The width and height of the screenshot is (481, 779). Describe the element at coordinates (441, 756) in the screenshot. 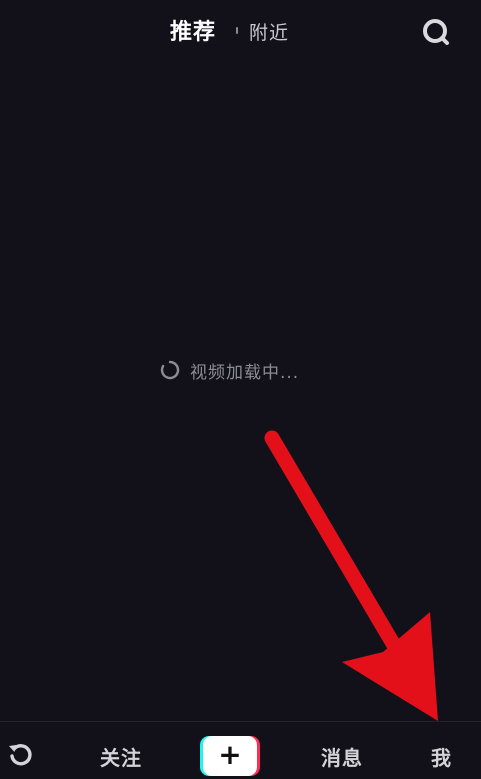

I see `nav-me: 我` at that location.